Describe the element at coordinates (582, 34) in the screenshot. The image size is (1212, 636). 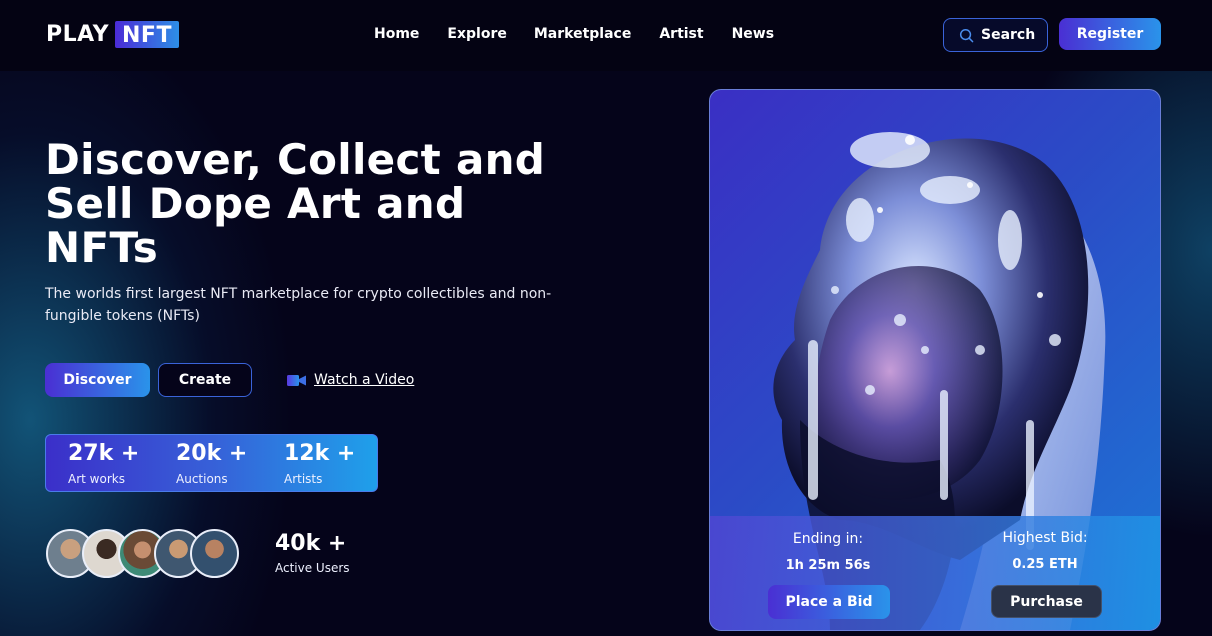
I see `nav-marketplace-link: Marketplace` at that location.